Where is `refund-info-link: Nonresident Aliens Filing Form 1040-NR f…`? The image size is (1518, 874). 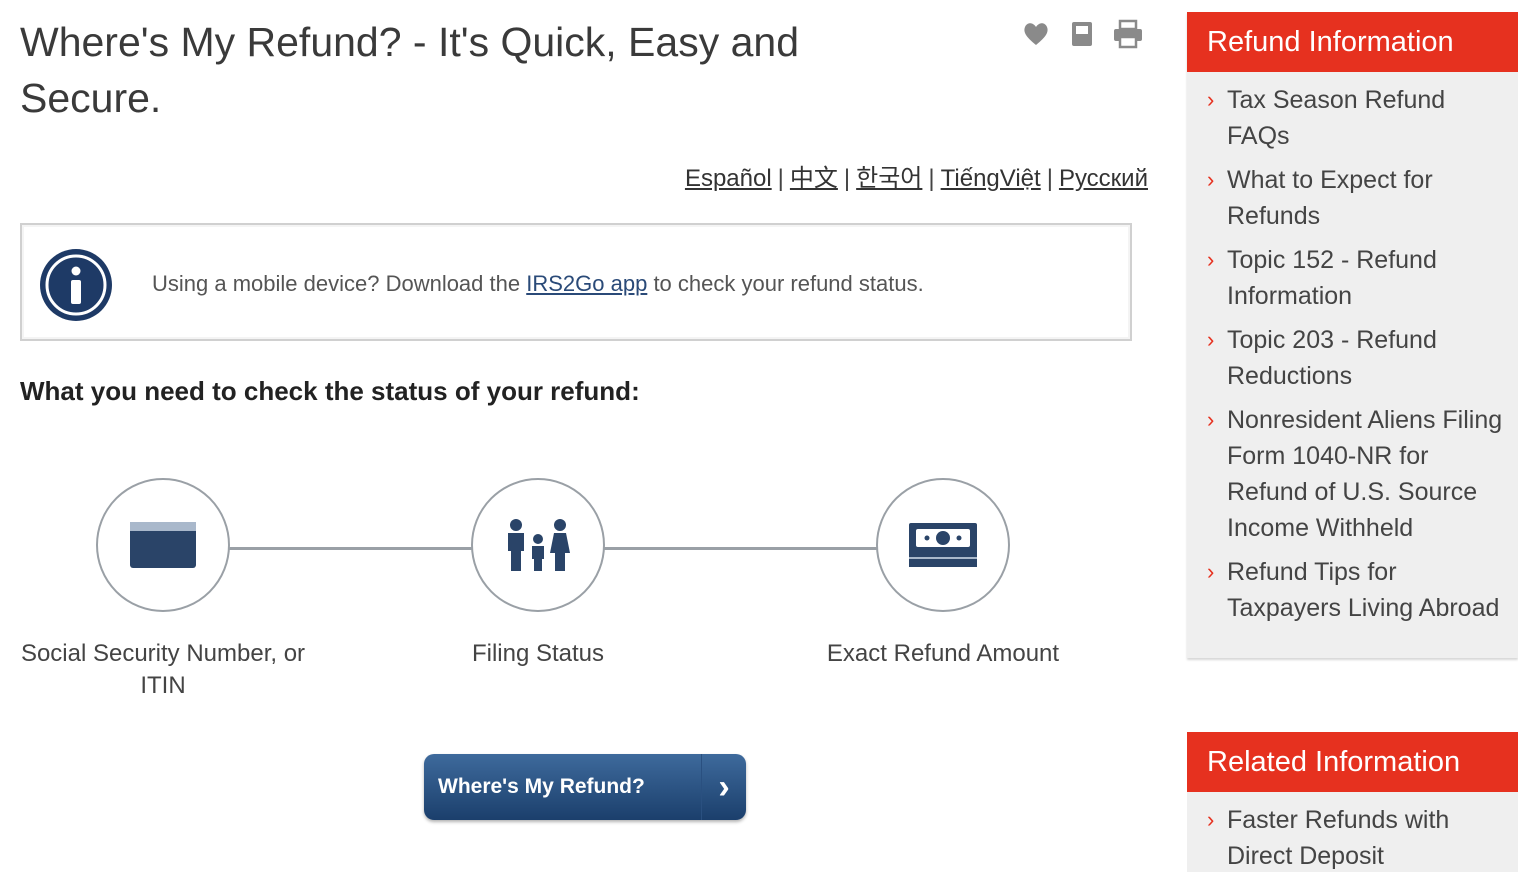 refund-info-link: Nonresident Aliens Filing Form 1040-NR f… is located at coordinates (1364, 474).